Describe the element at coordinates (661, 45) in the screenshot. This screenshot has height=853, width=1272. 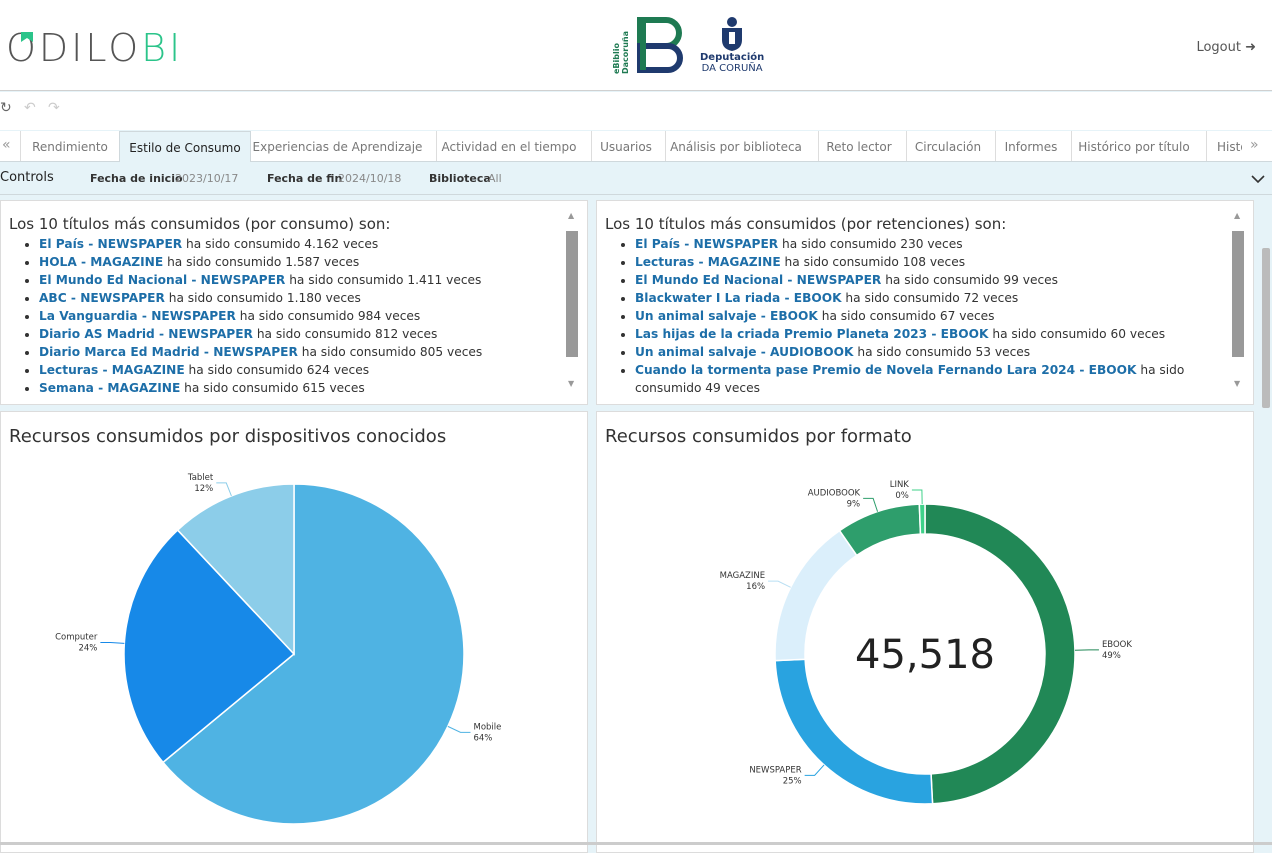
I see `ebiblio-b-logo-icon` at that location.